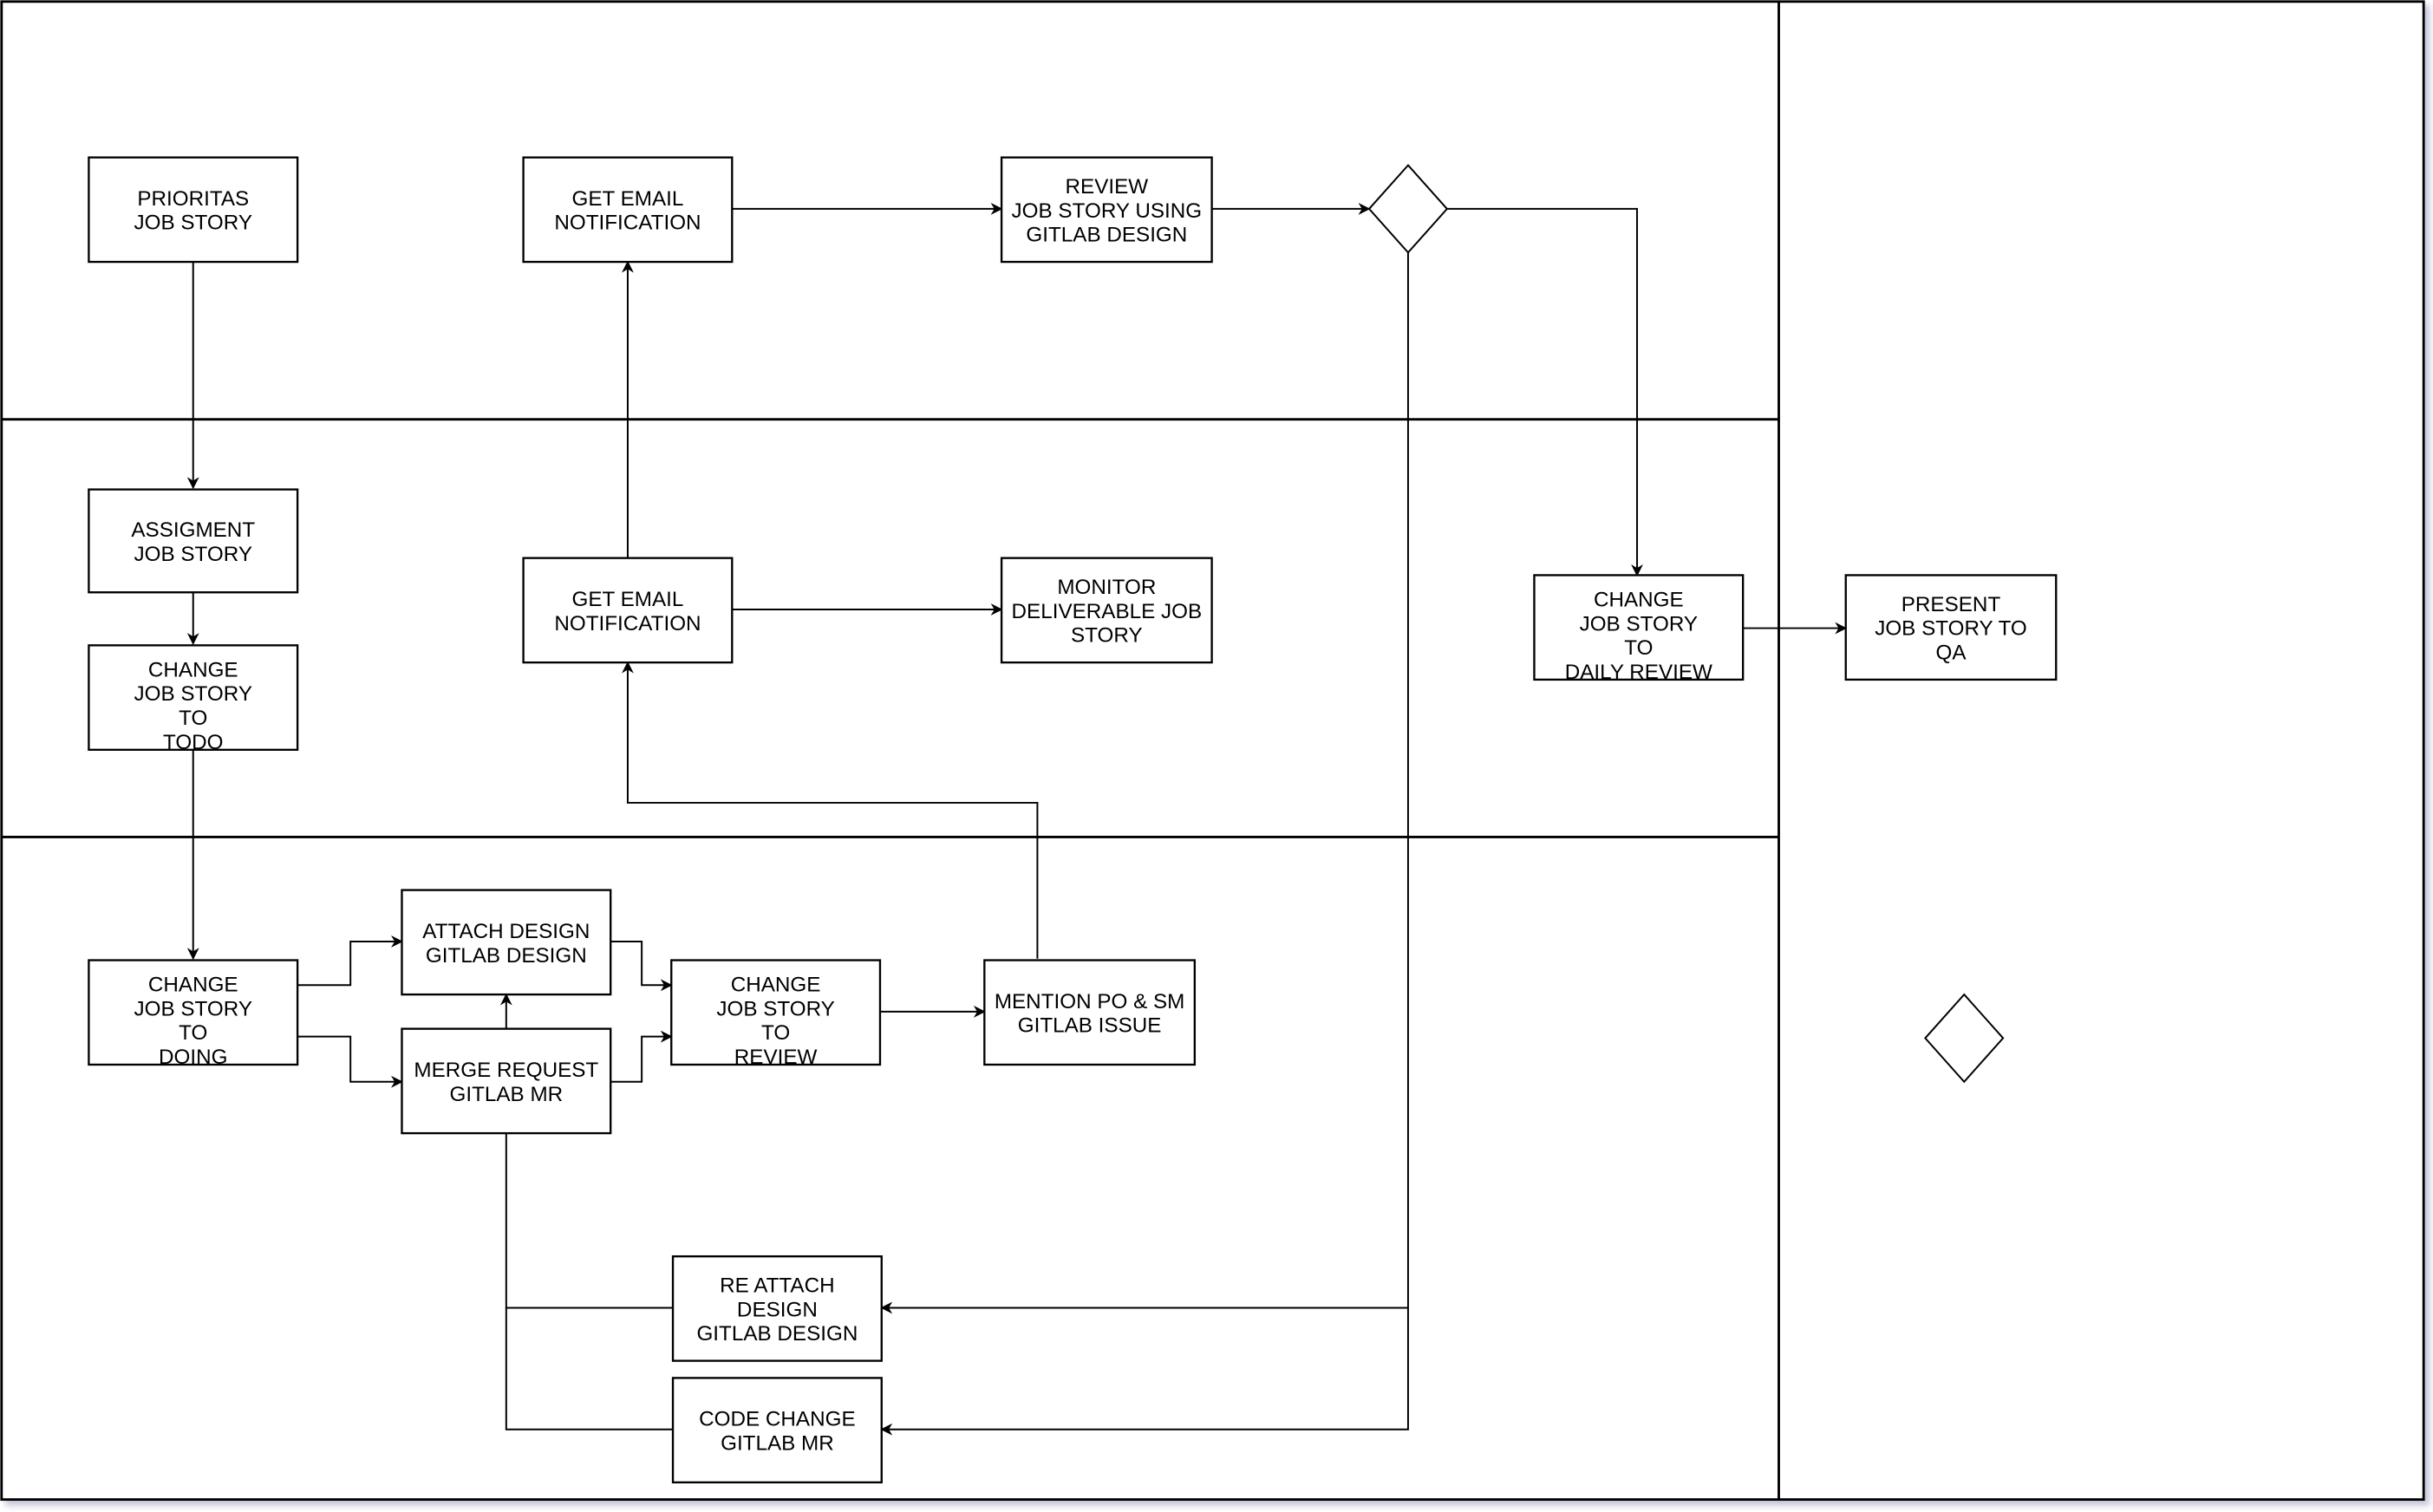  Describe the element at coordinates (193, 1057) in the screenshot. I see `node-label-line: DOING` at that location.